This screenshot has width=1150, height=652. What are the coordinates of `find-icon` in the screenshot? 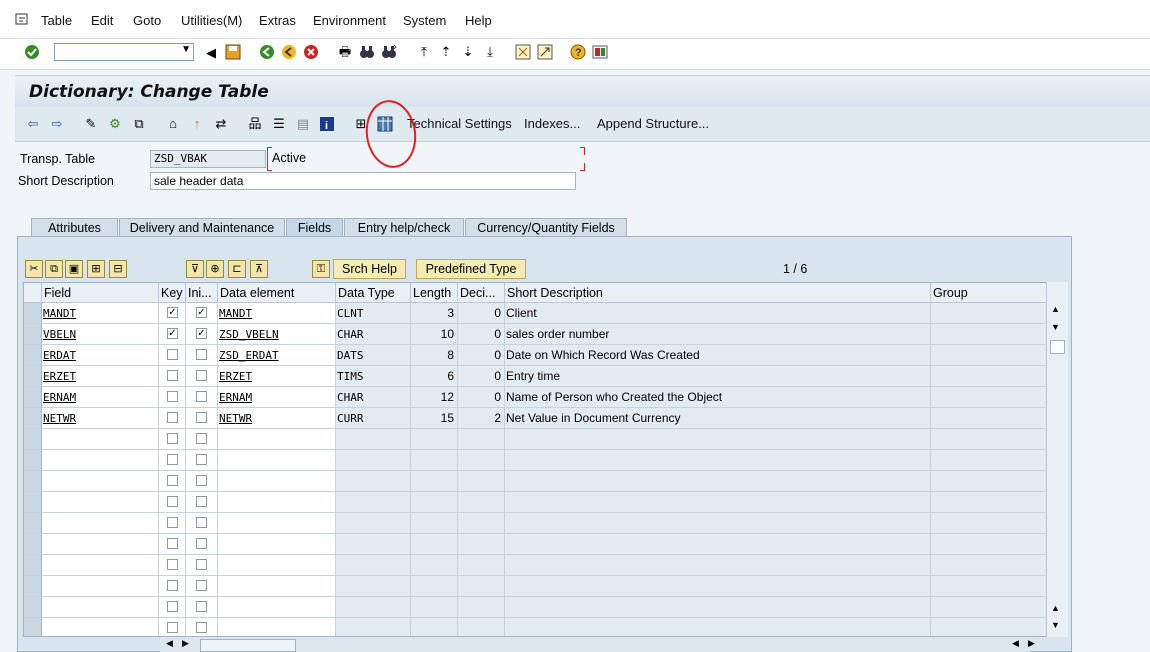 It's located at (367, 52).